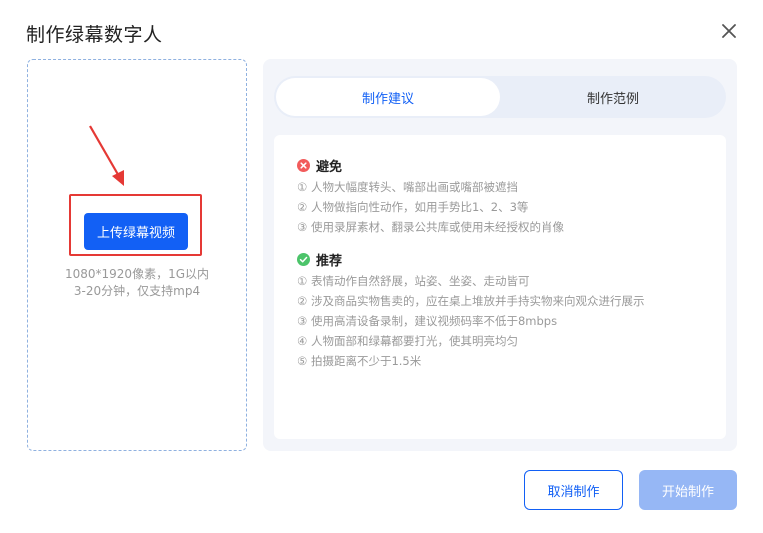 This screenshot has width=763, height=533. Describe the element at coordinates (329, 167) in the screenshot. I see `avoid-title: 避免` at that location.